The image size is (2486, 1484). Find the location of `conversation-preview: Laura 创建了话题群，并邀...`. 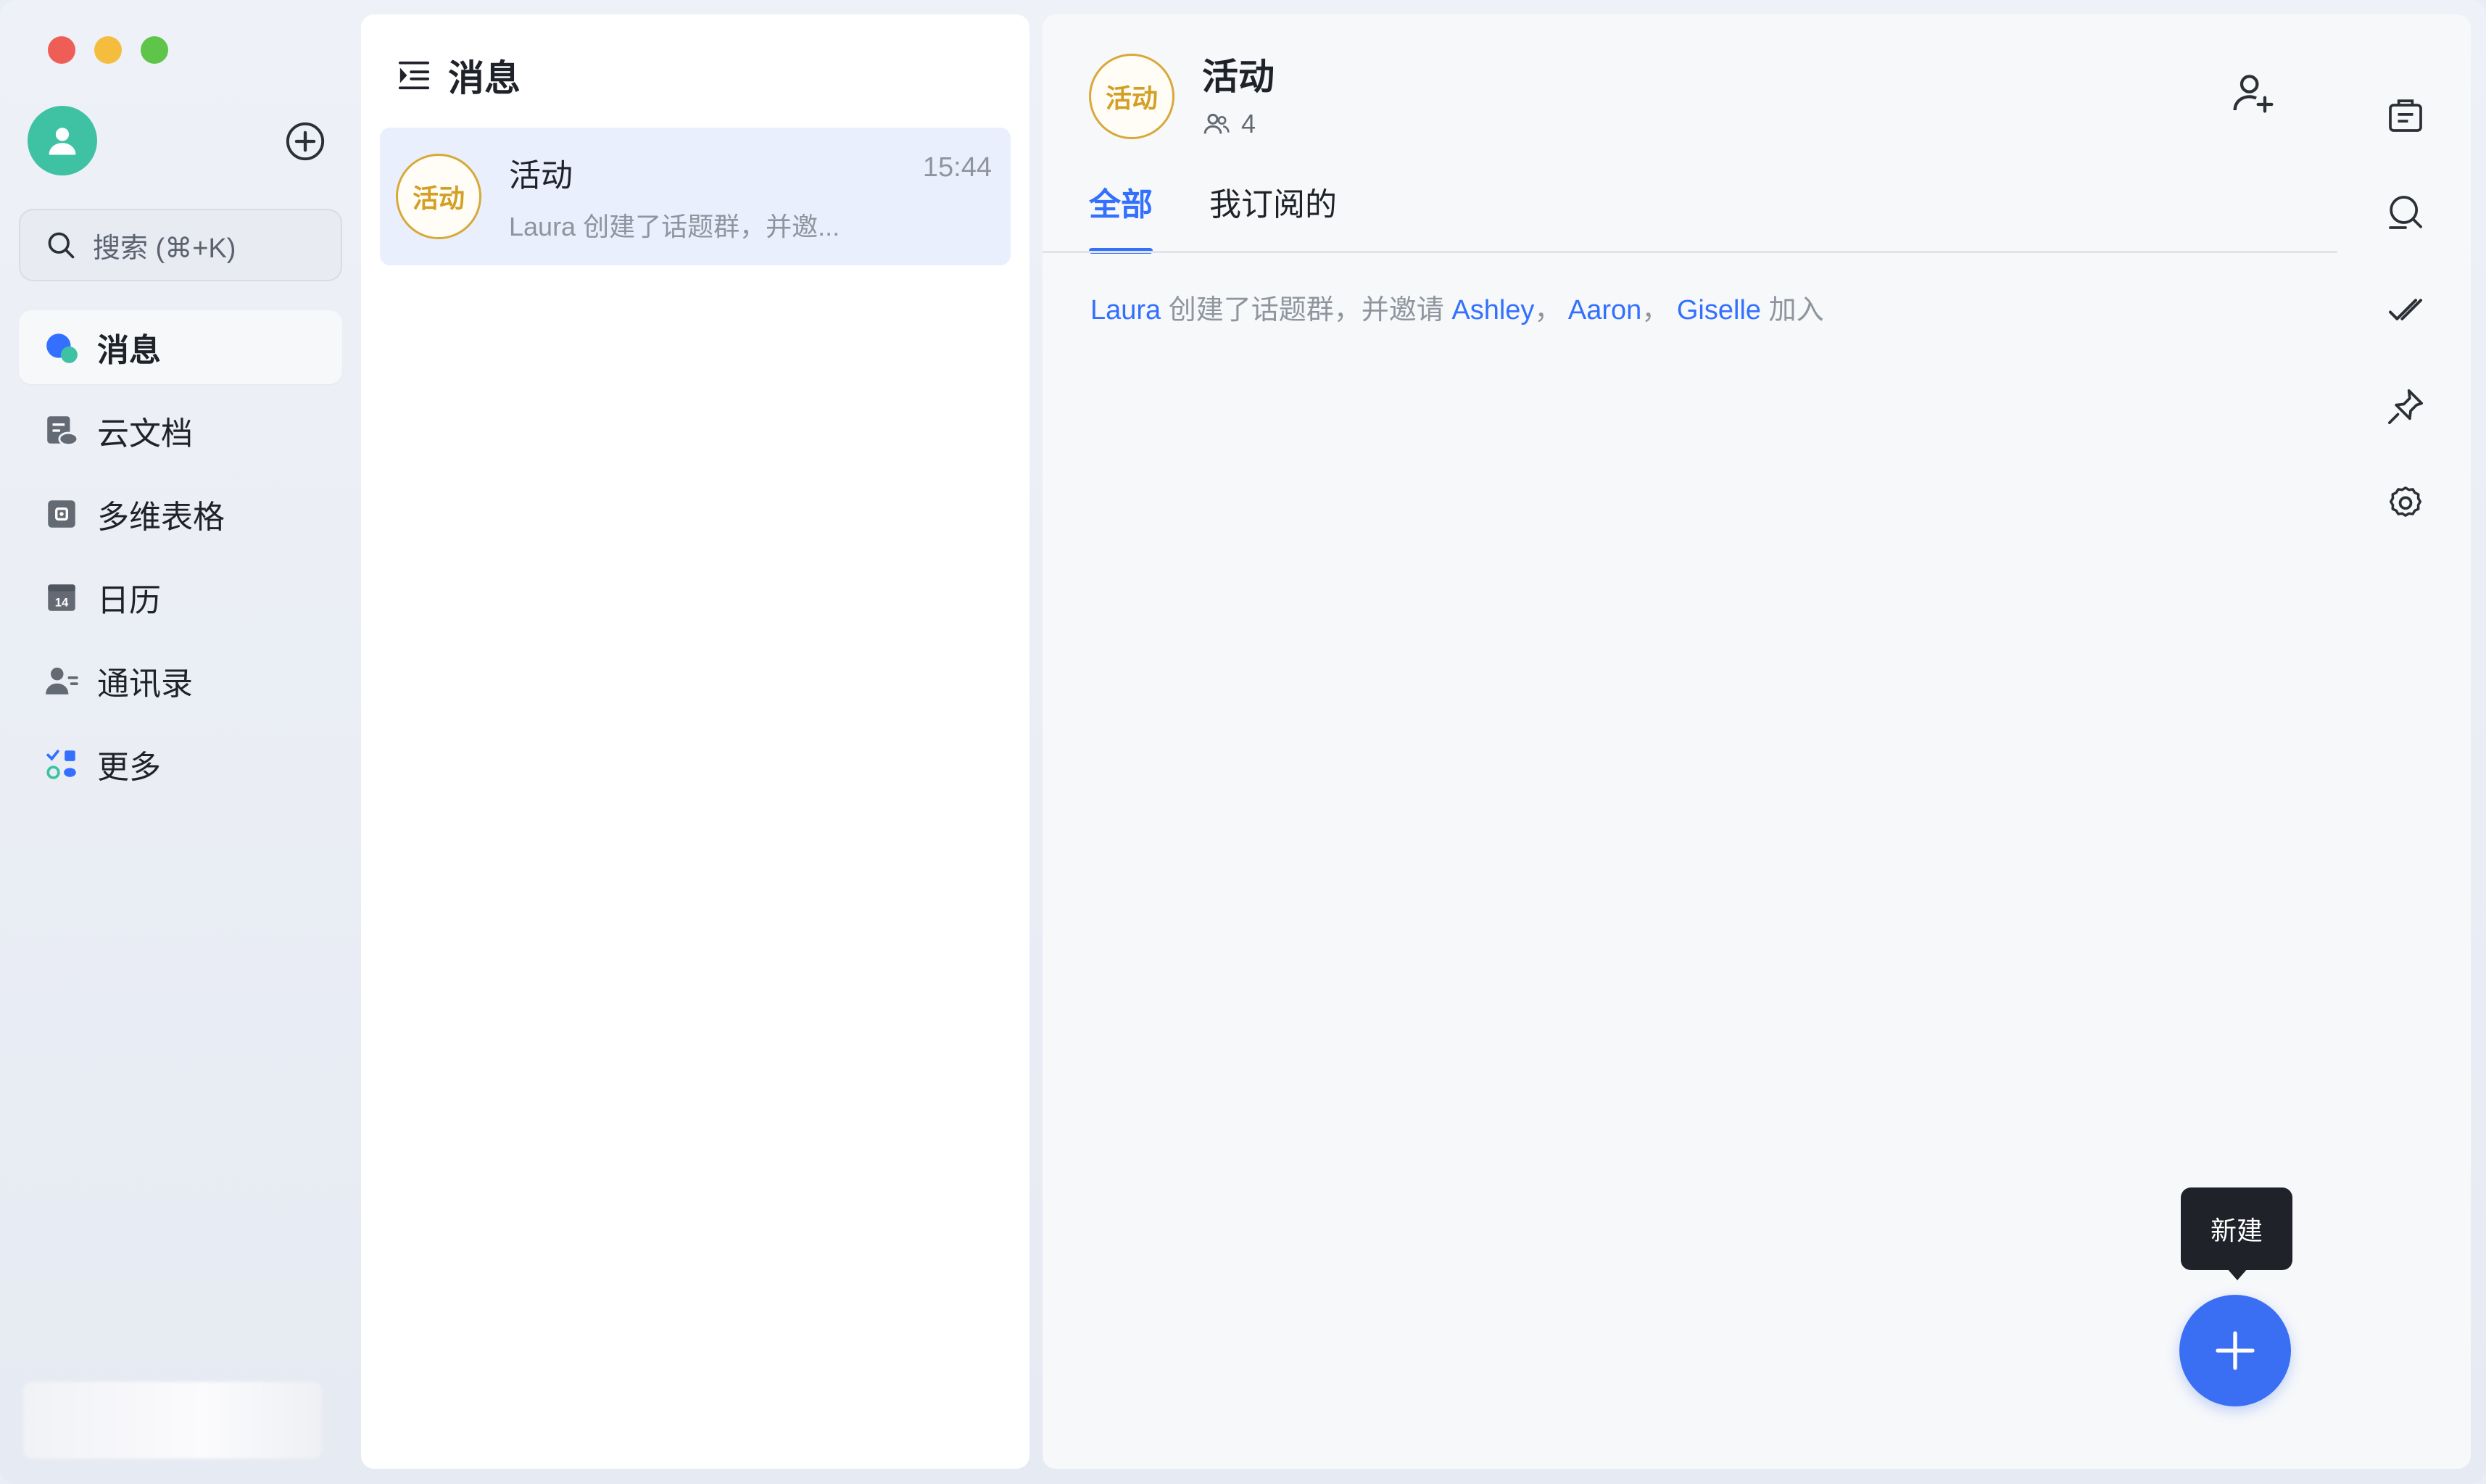

conversation-preview: Laura 创建了话题群，并邀... is located at coordinates (674, 226).